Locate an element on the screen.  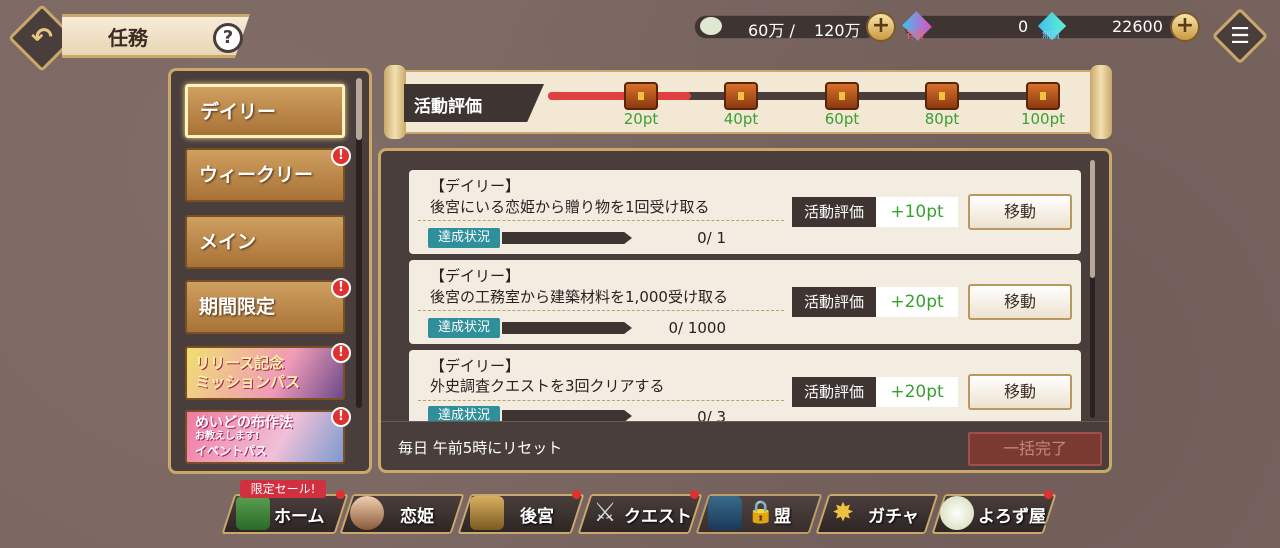
heroine-icon is located at coordinates (367, 513).